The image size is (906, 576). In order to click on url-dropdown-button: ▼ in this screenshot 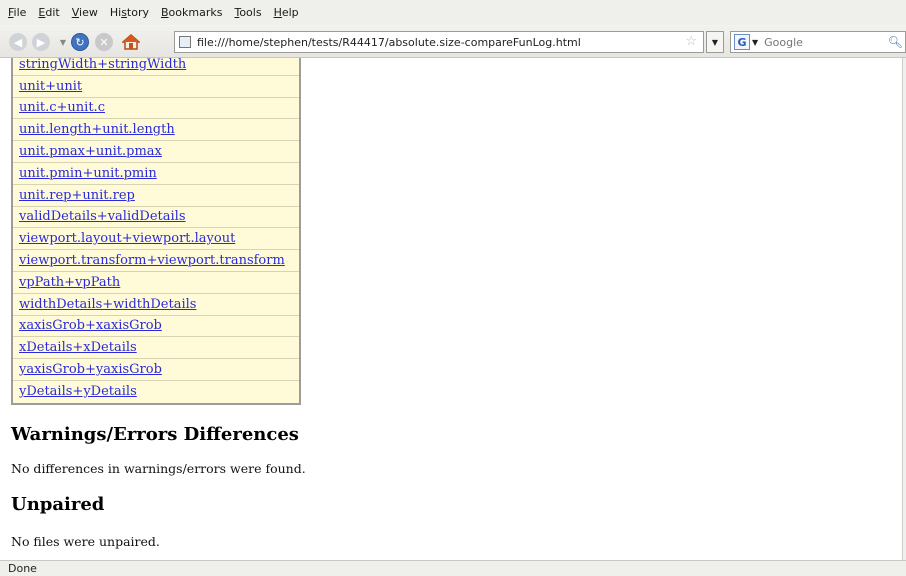, I will do `click(715, 42)`.